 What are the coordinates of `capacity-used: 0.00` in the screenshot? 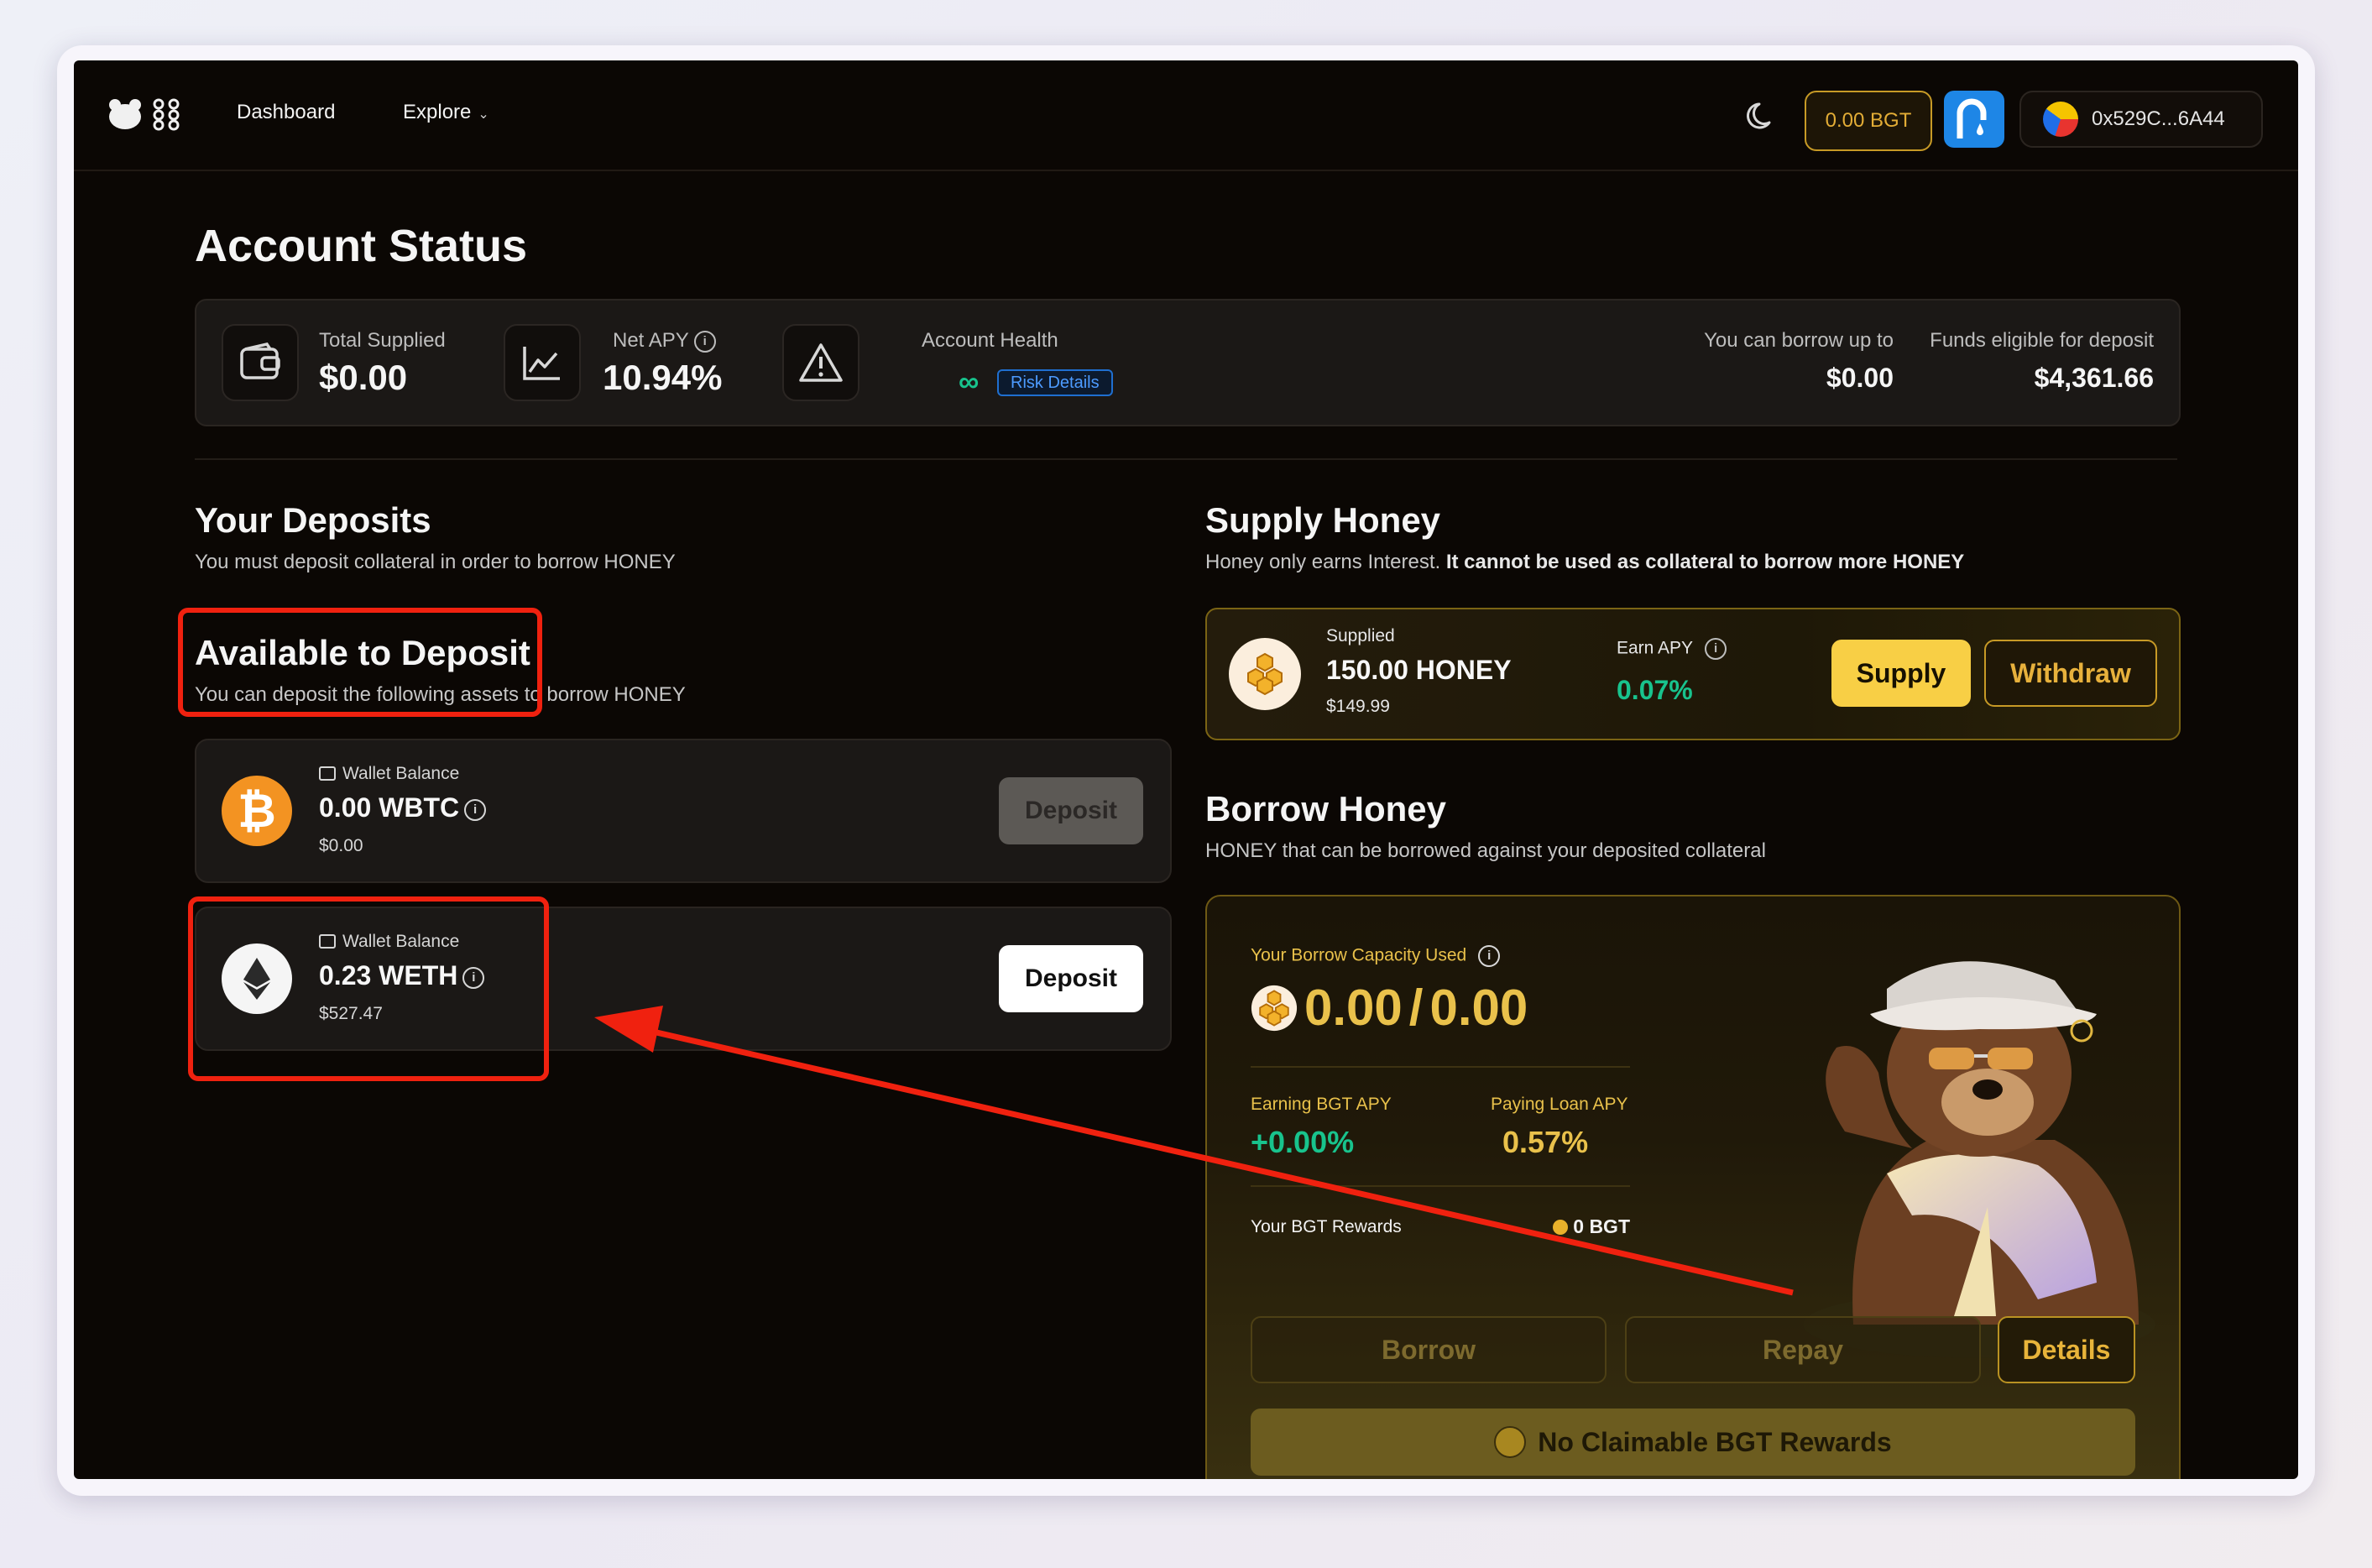 It's located at (1353, 1008).